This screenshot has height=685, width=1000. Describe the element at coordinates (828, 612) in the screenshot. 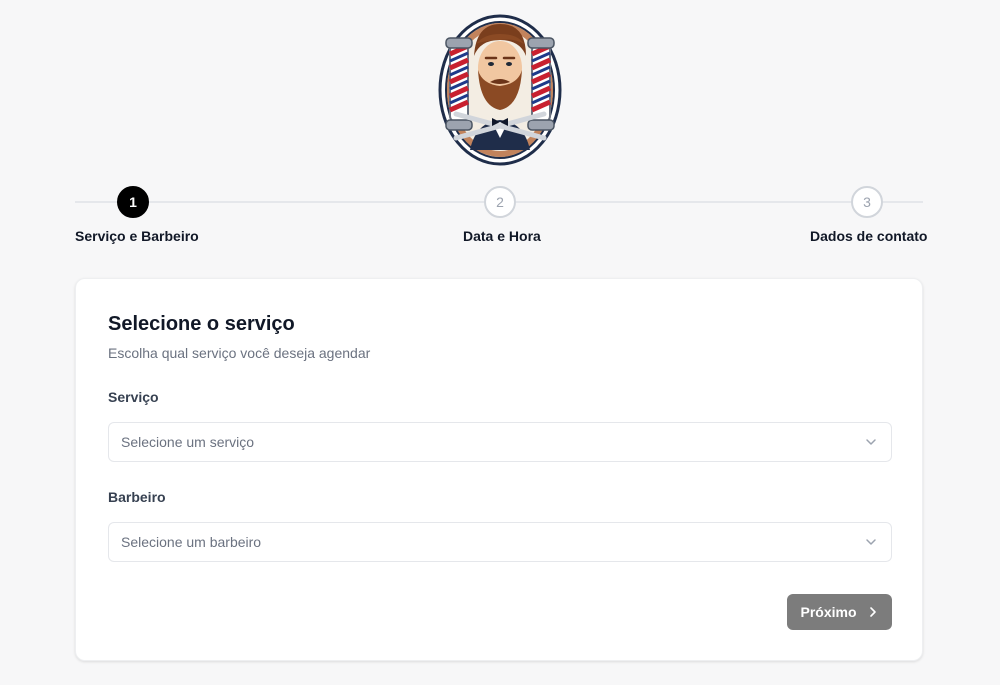

I see `next-button-label: Próximo` at that location.